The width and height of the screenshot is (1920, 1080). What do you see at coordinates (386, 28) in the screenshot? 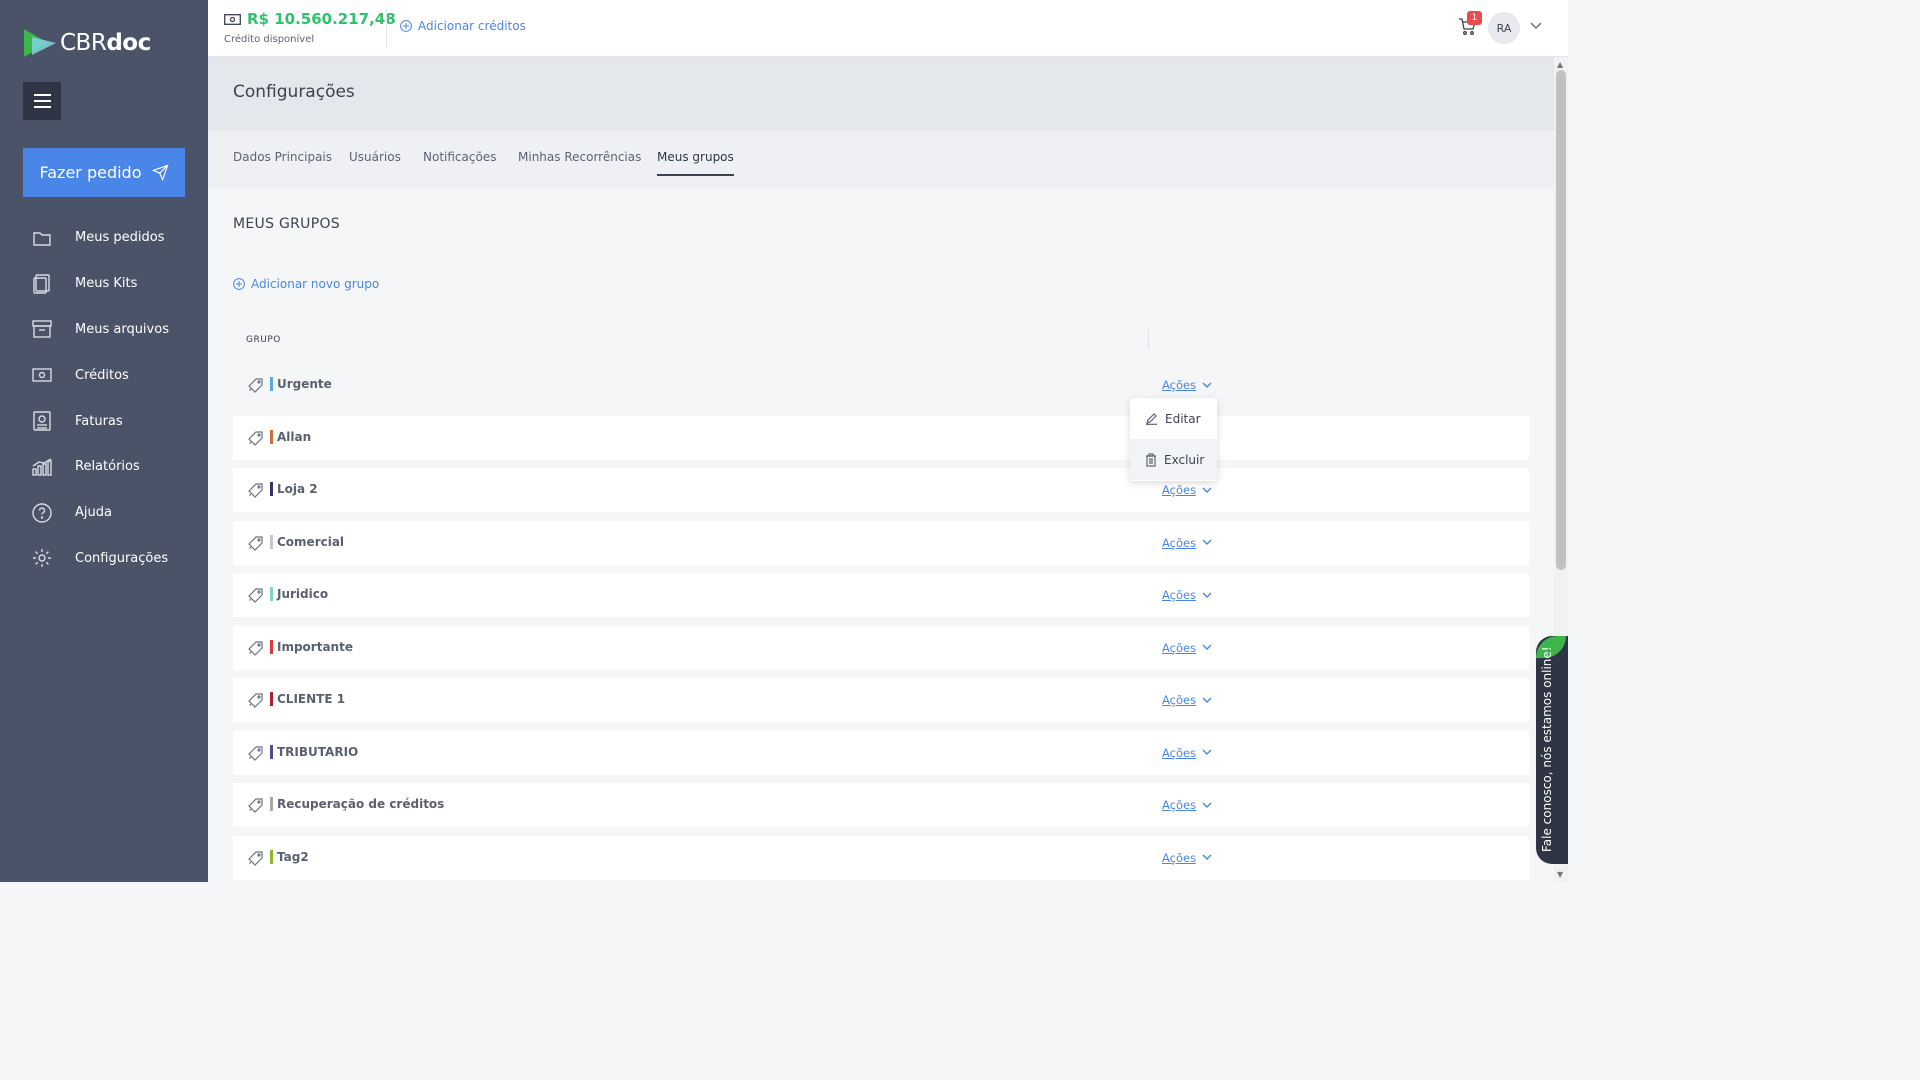
I see `divider` at bounding box center [386, 28].